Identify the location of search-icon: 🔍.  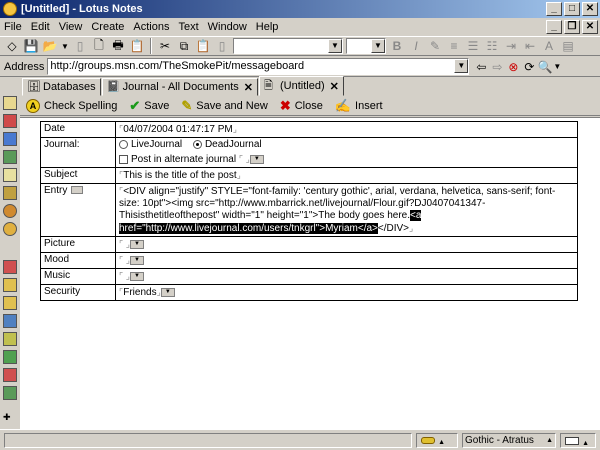
(545, 67).